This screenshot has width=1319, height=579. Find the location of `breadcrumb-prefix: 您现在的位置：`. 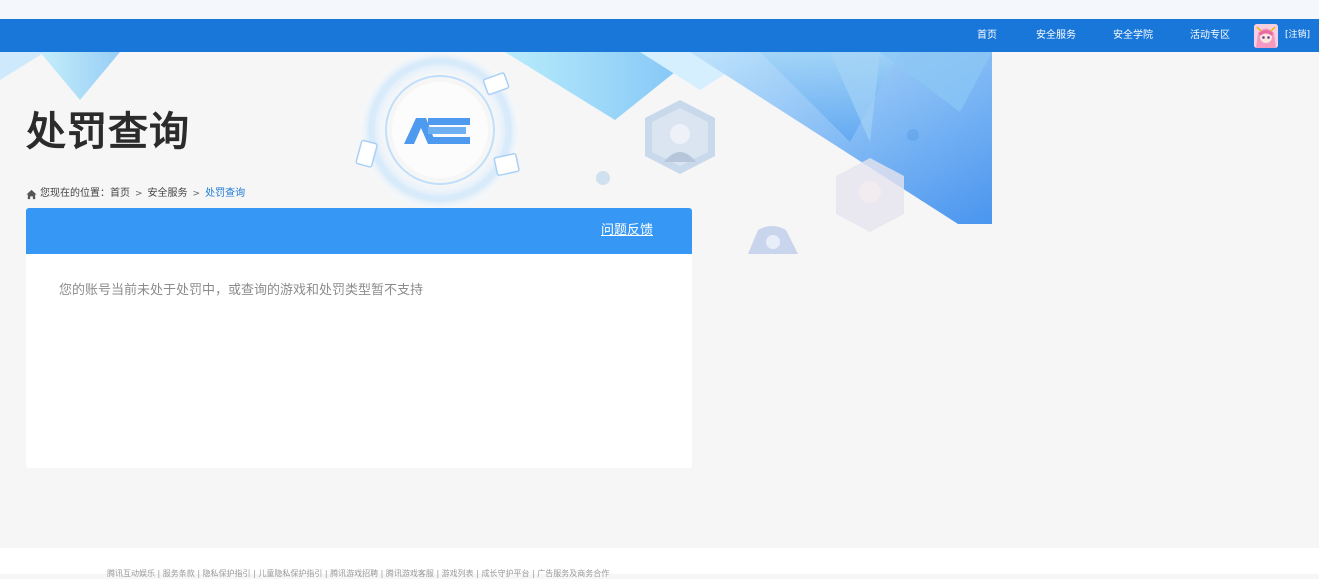

breadcrumb-prefix: 您现在的位置： is located at coordinates (75, 193).